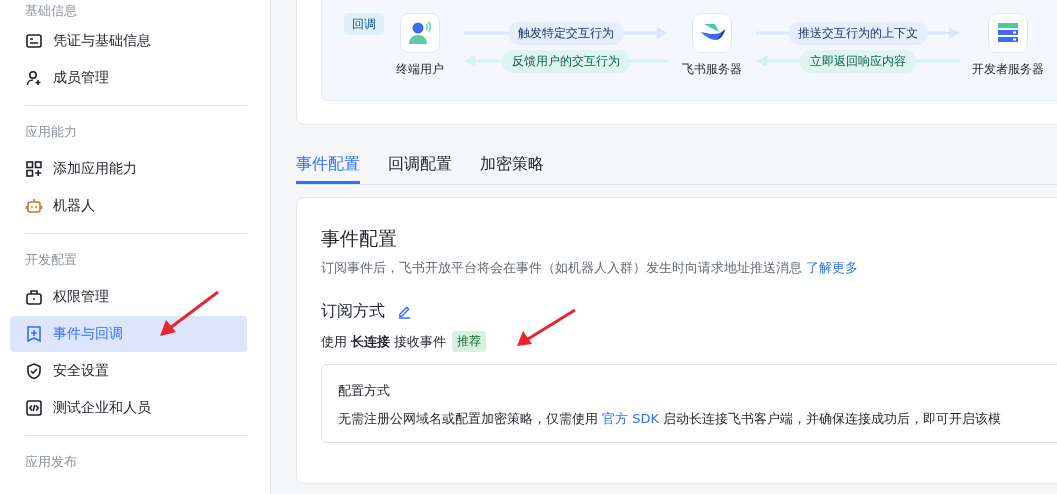  What do you see at coordinates (712, 69) in the screenshot?
I see `node-label: 飞书服务器` at bounding box center [712, 69].